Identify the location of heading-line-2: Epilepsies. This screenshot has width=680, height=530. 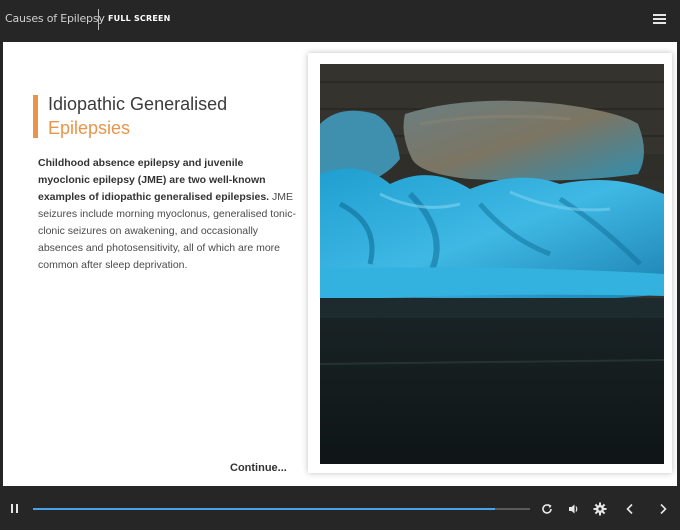
(89, 128).